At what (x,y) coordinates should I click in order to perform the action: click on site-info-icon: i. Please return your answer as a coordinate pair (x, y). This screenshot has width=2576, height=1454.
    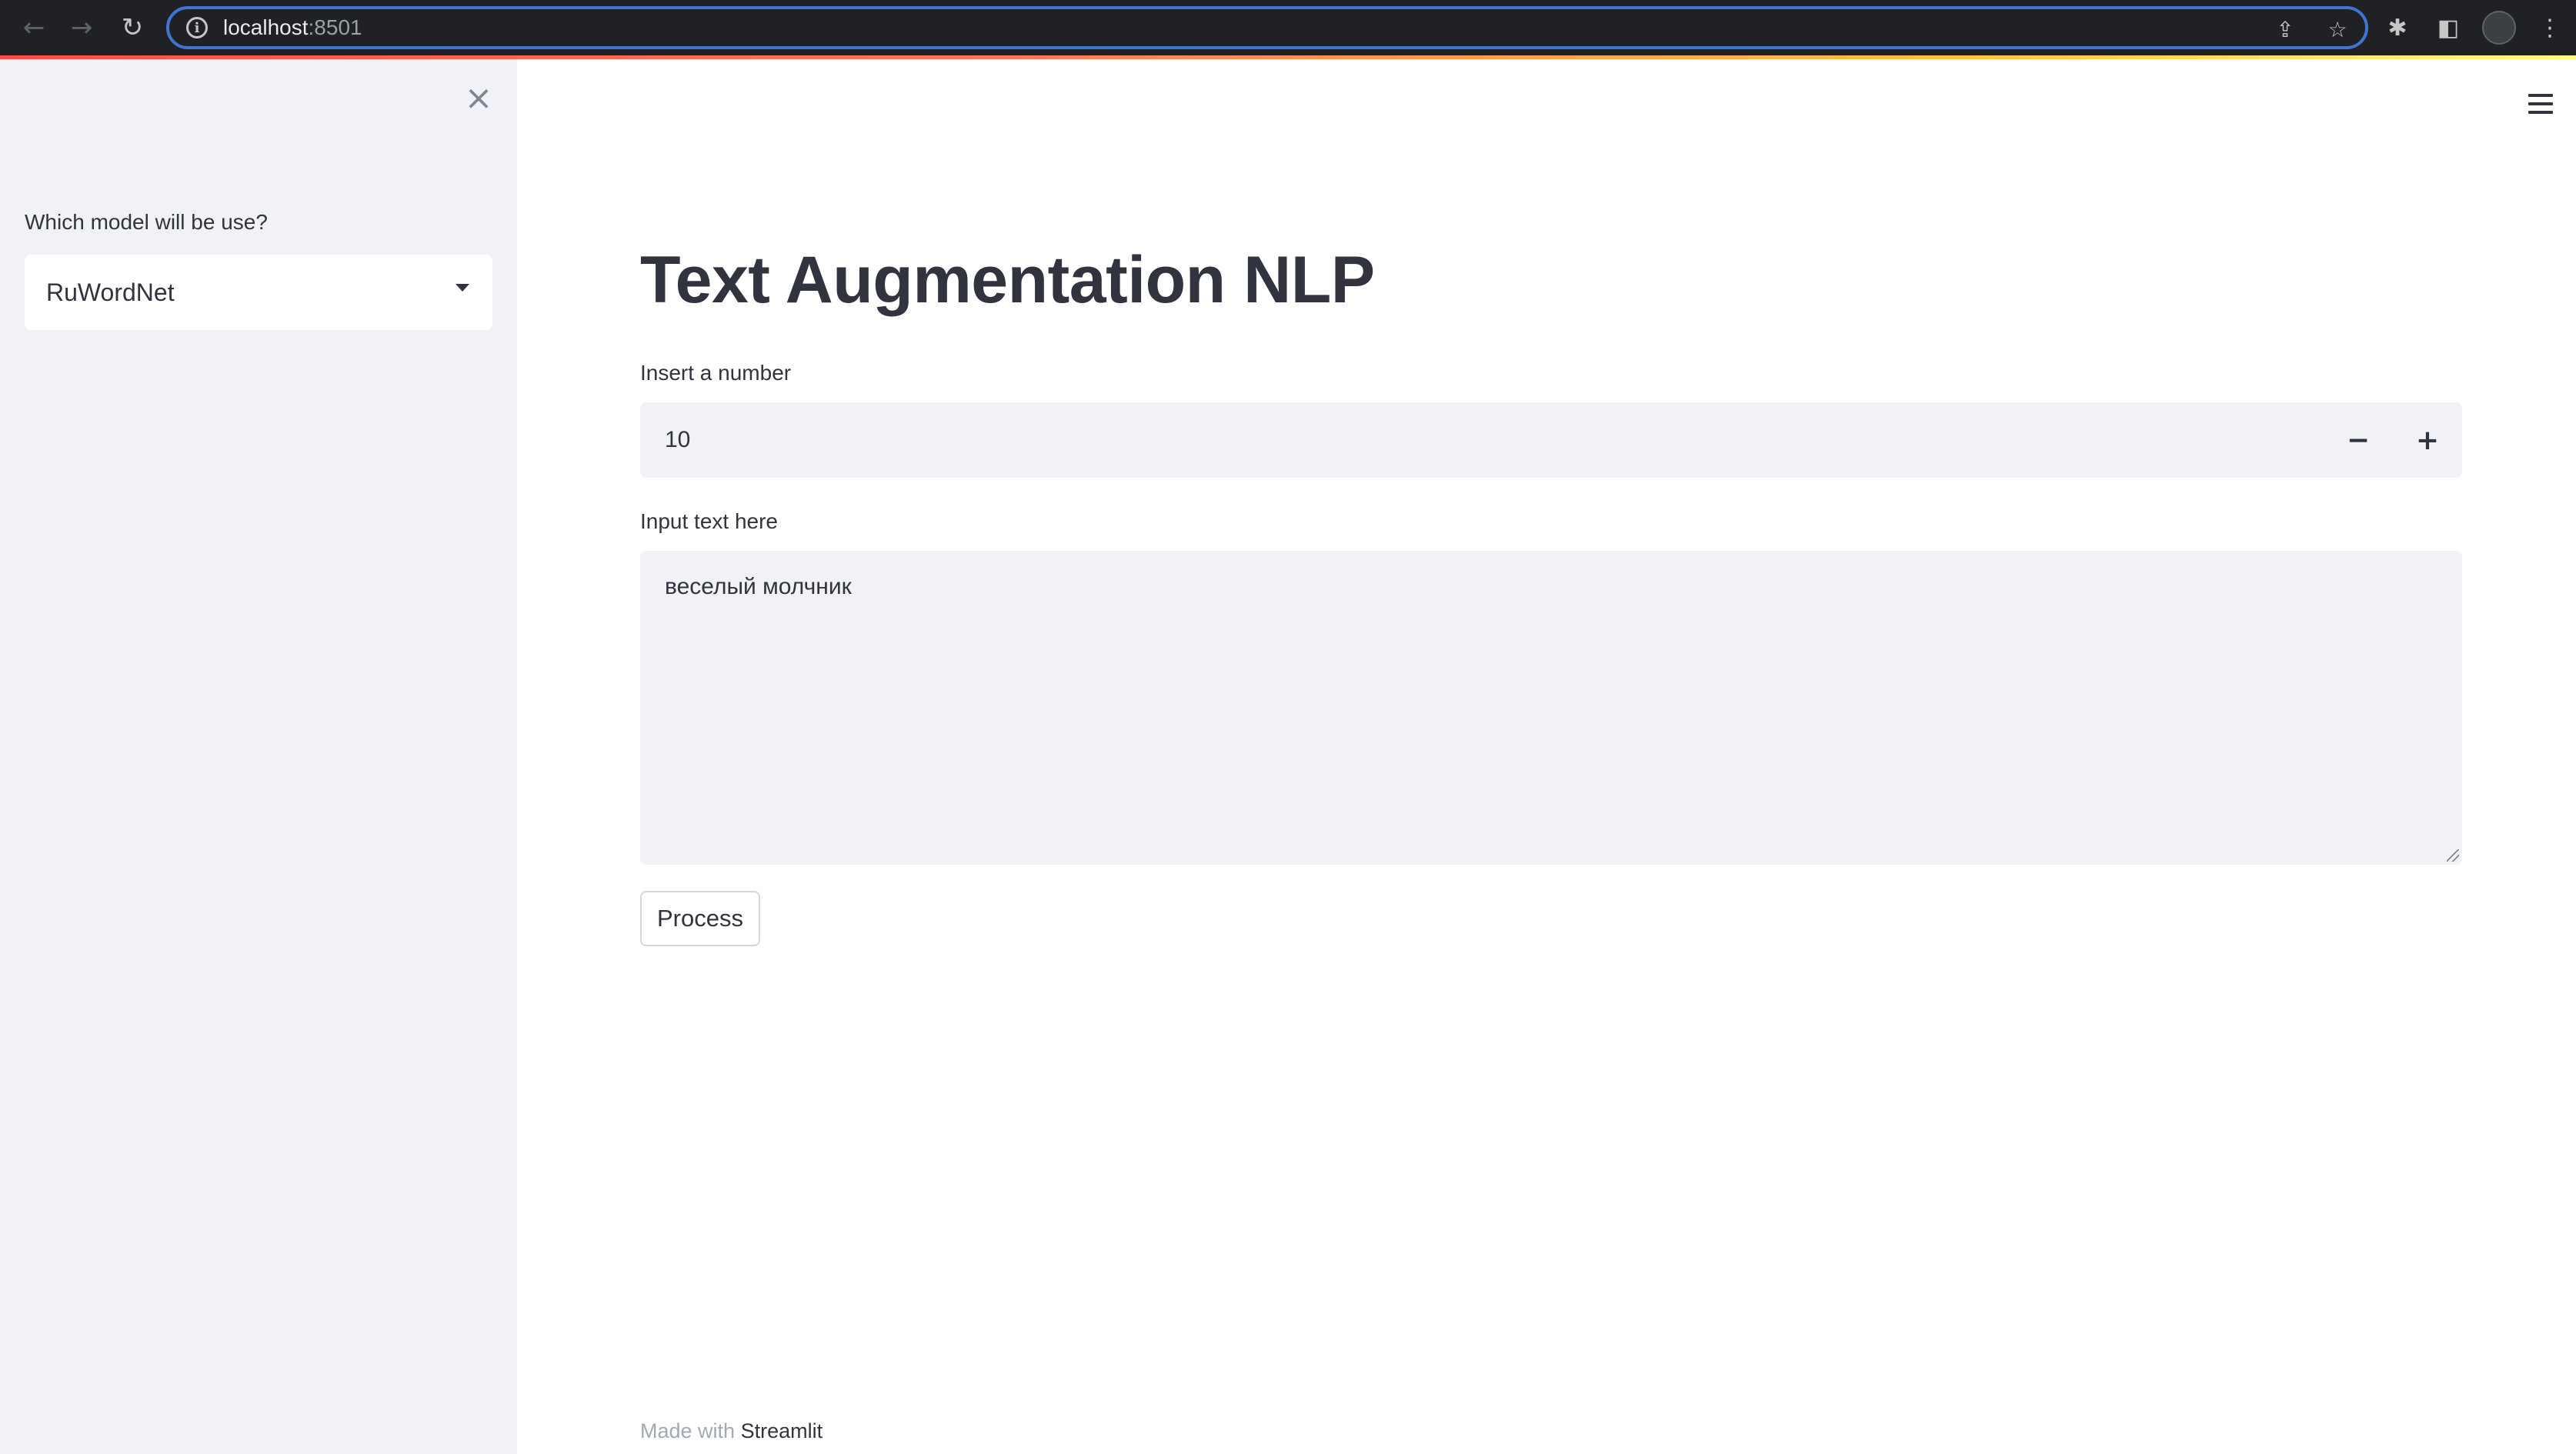
    Looking at the image, I should click on (197, 28).